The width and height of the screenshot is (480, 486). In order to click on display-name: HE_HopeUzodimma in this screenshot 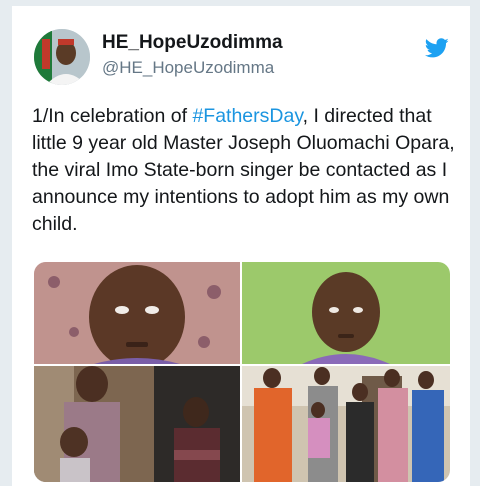, I will do `click(192, 43)`.